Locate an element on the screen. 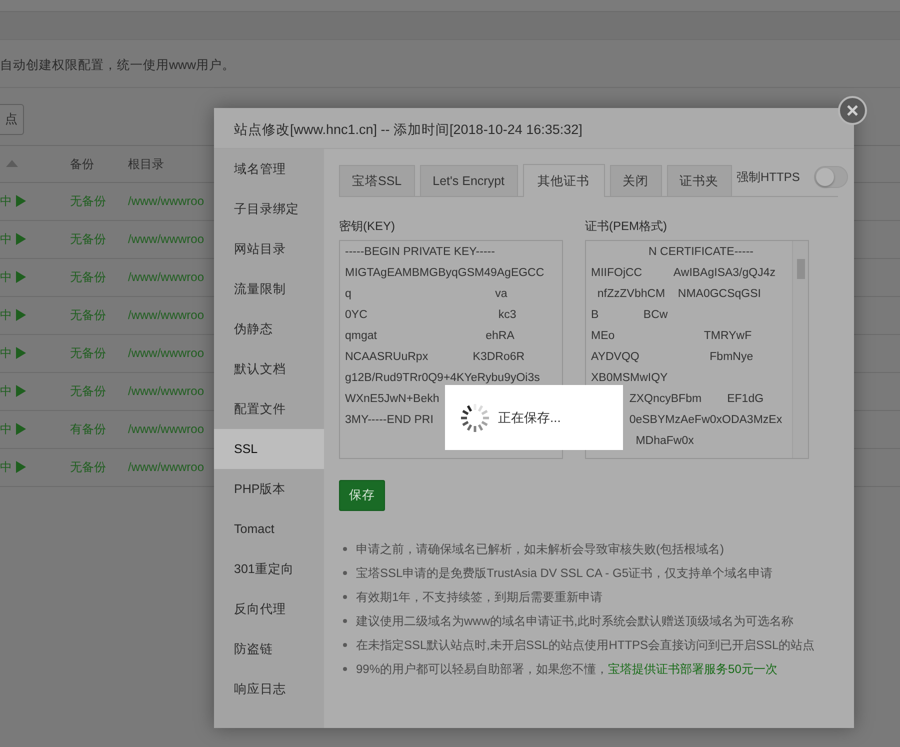  column-header: 备份 is located at coordinates (82, 163).